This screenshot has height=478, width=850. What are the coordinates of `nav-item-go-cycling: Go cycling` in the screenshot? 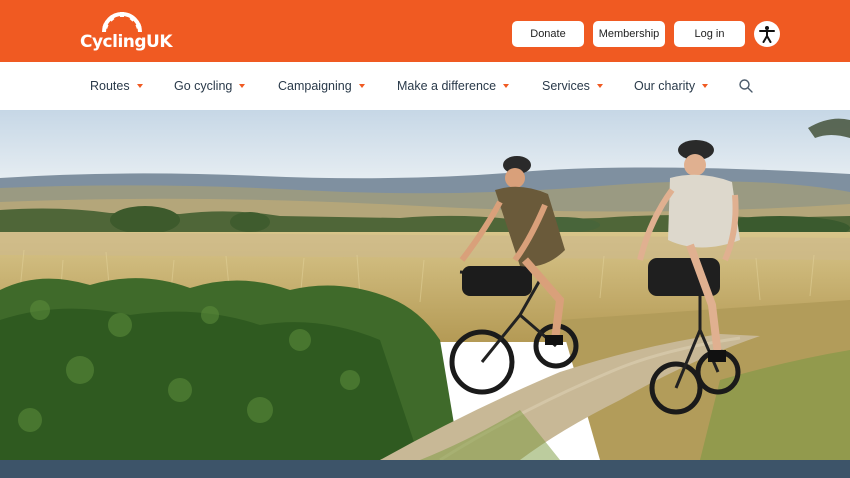 It's located at (210, 86).